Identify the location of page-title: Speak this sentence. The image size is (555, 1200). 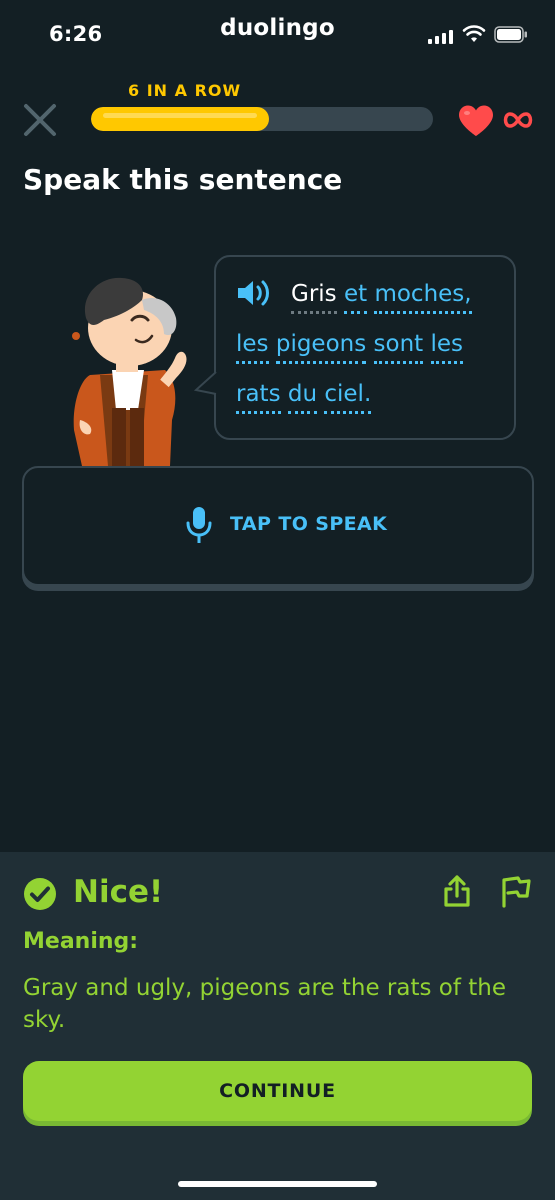
(183, 179).